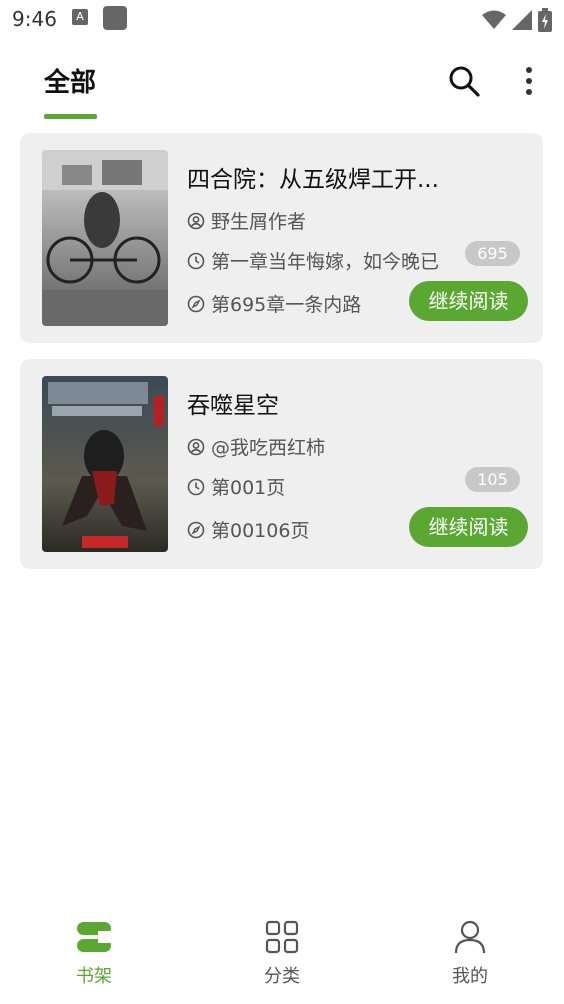 Image resolution: width=564 pixels, height=1004 pixels. I want to click on notification-a-icon: A, so click(80, 17).